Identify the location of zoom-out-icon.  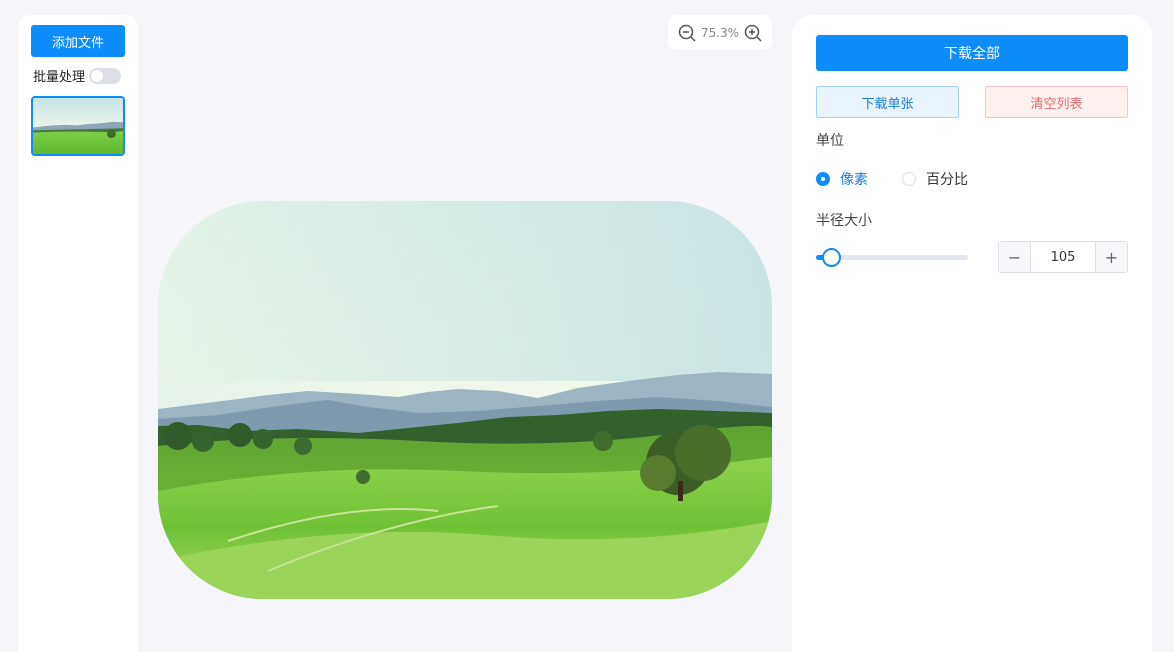
(687, 33).